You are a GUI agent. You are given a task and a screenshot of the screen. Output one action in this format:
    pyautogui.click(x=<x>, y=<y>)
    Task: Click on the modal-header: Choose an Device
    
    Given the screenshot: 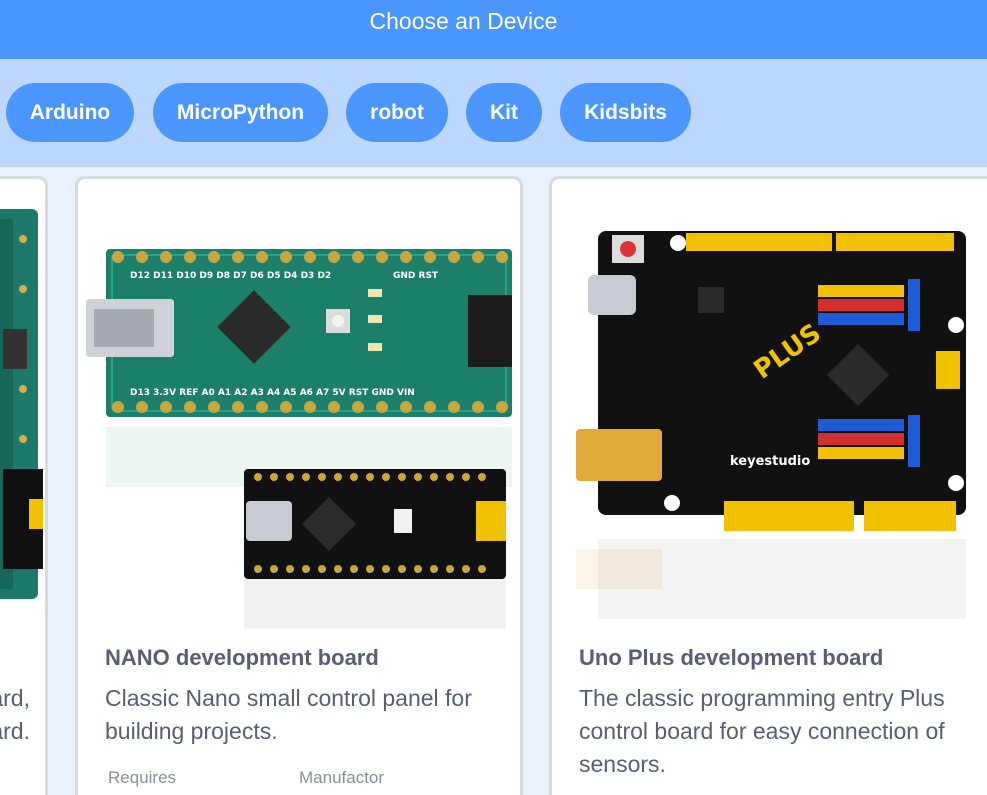 What is the action you would take?
    pyautogui.click(x=493, y=29)
    